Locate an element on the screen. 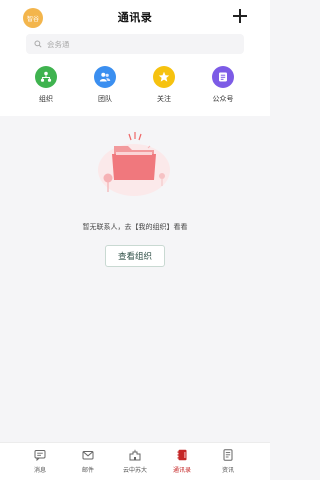 Image resolution: width=320 pixels, height=480 pixels. star-icon is located at coordinates (164, 77).